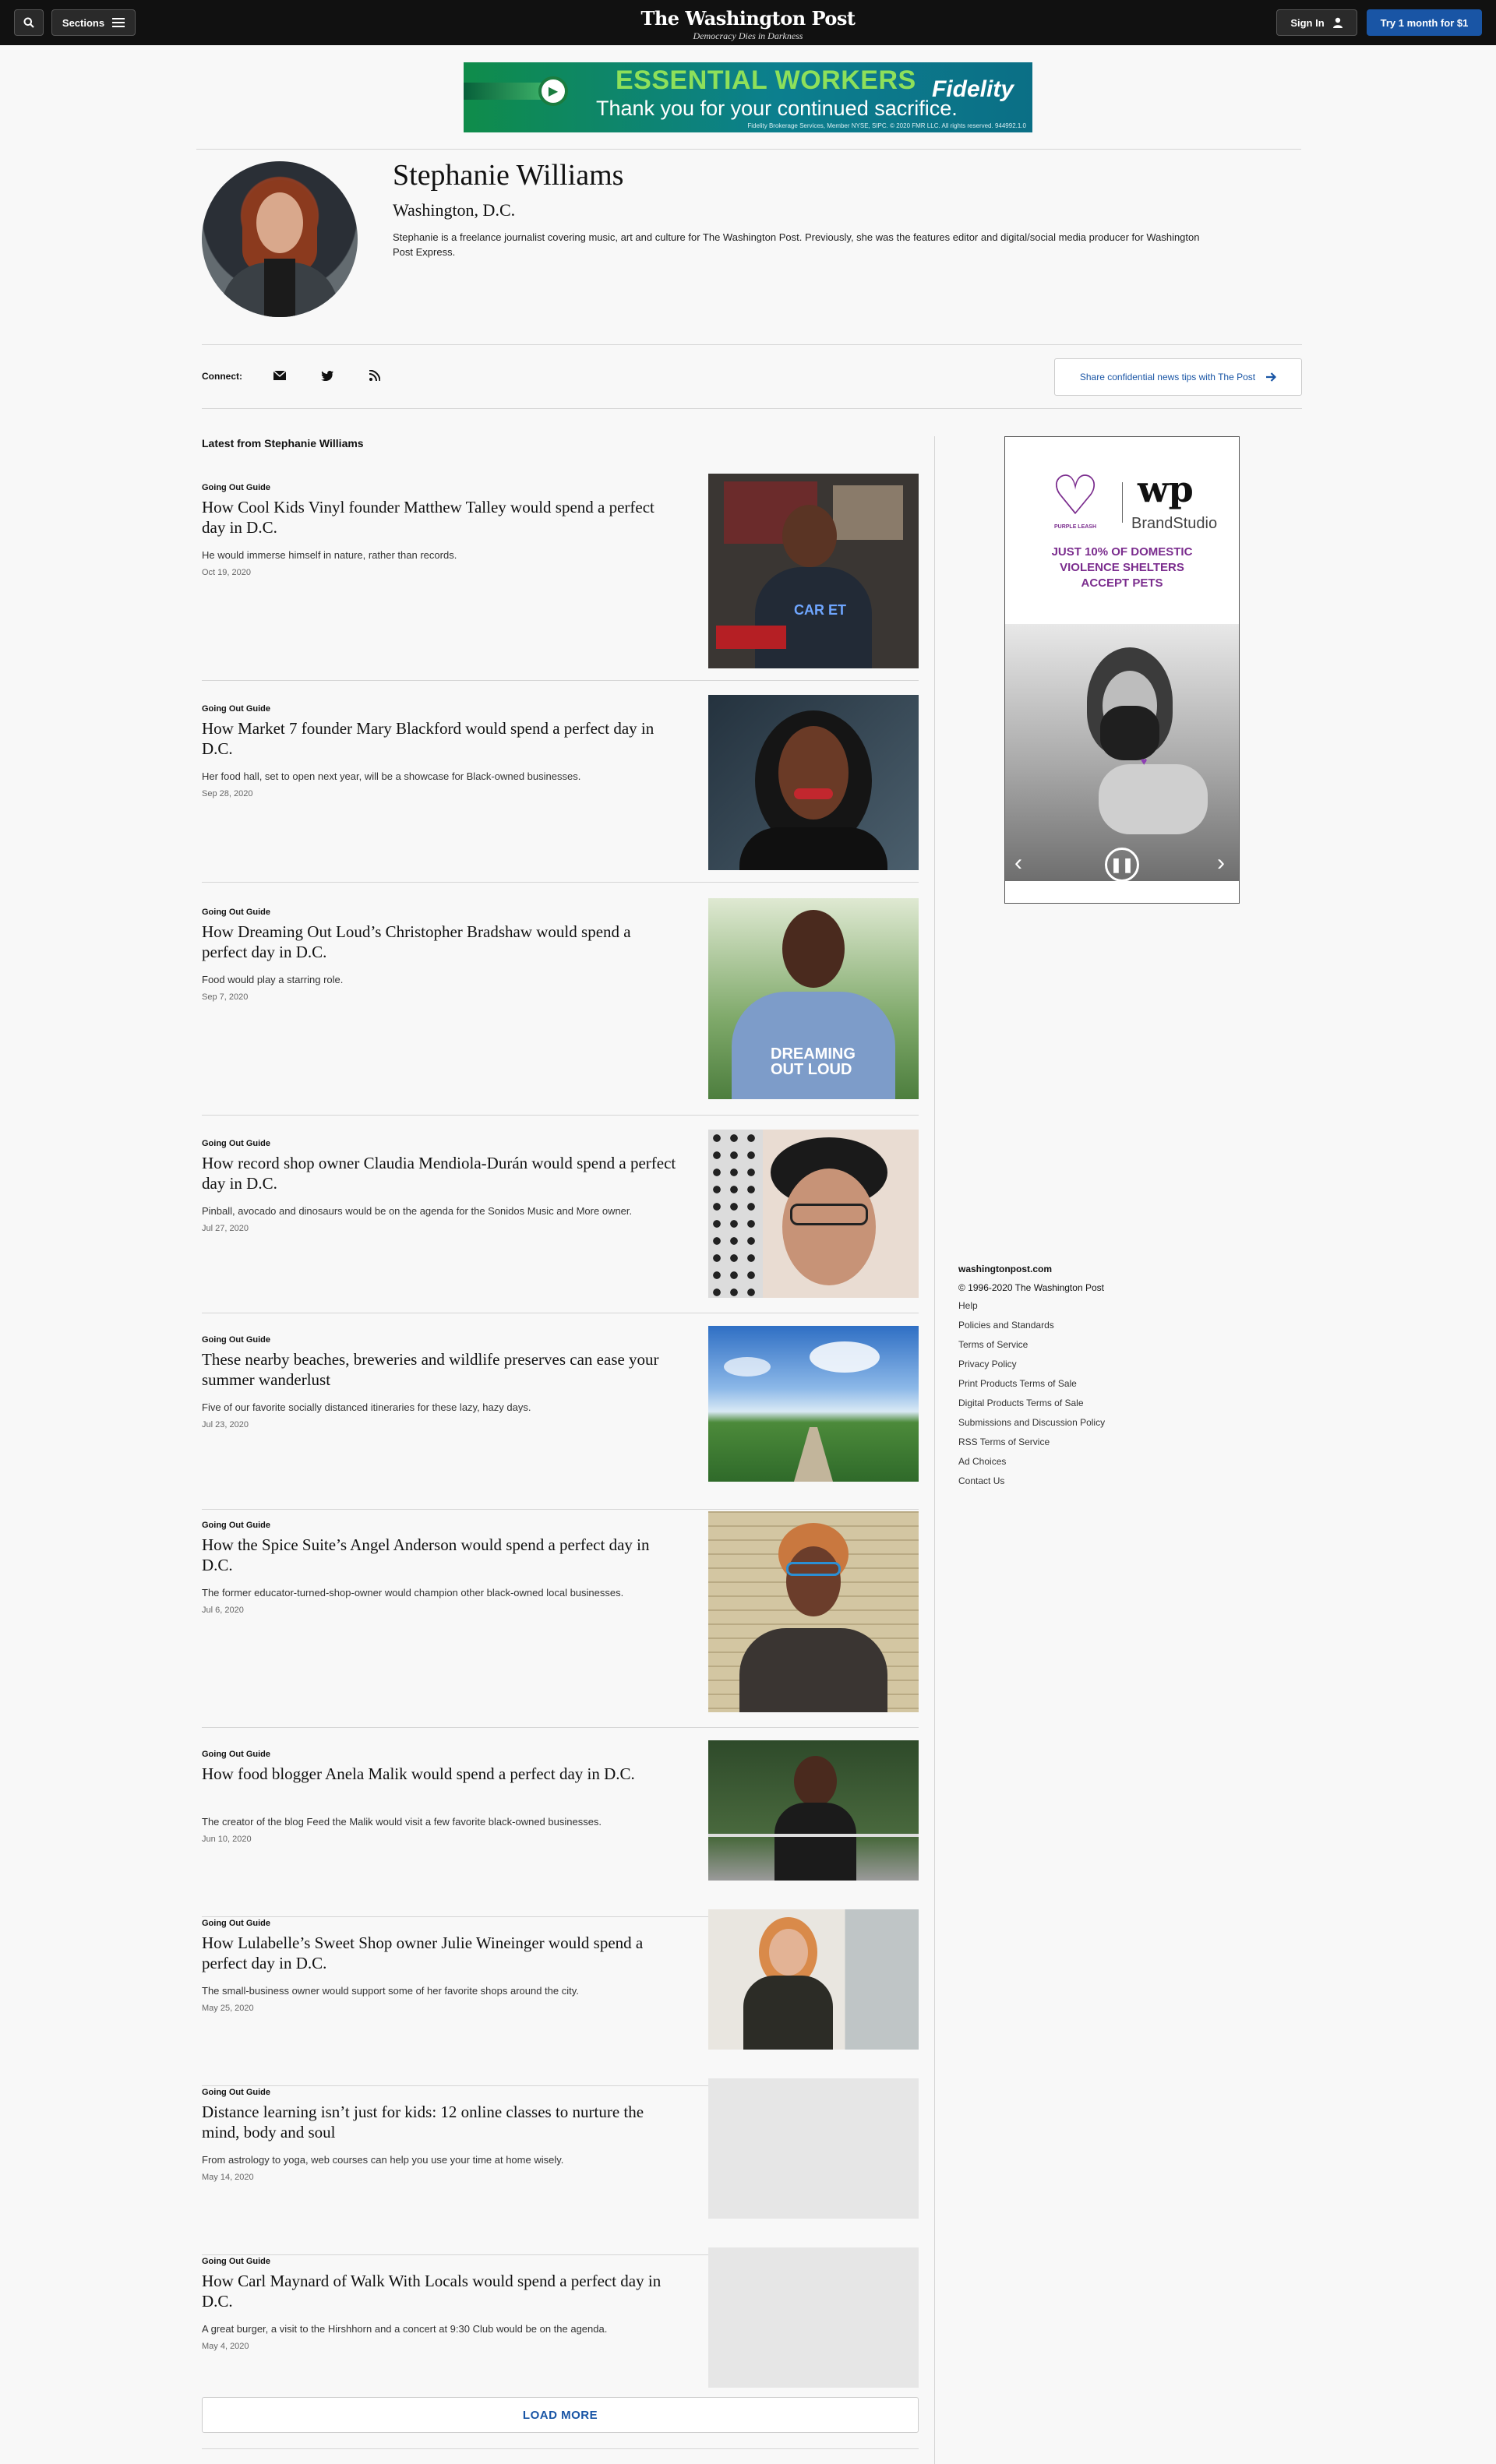  I want to click on footer-link: Contact Us, so click(1032, 1485).